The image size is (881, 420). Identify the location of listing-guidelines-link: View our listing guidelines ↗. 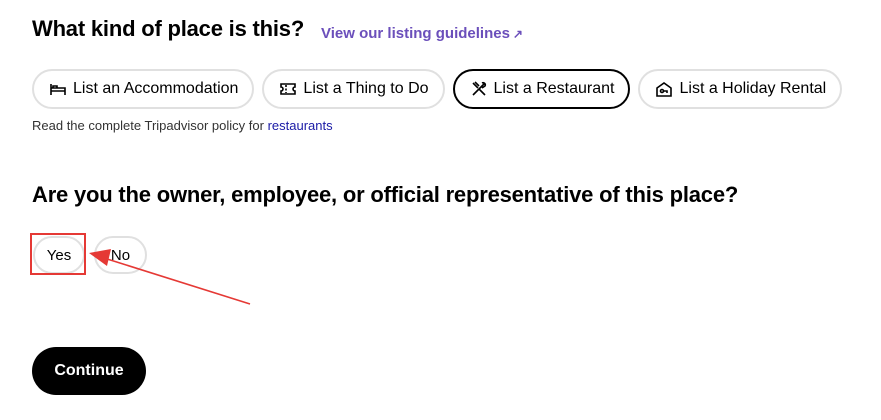
(422, 33).